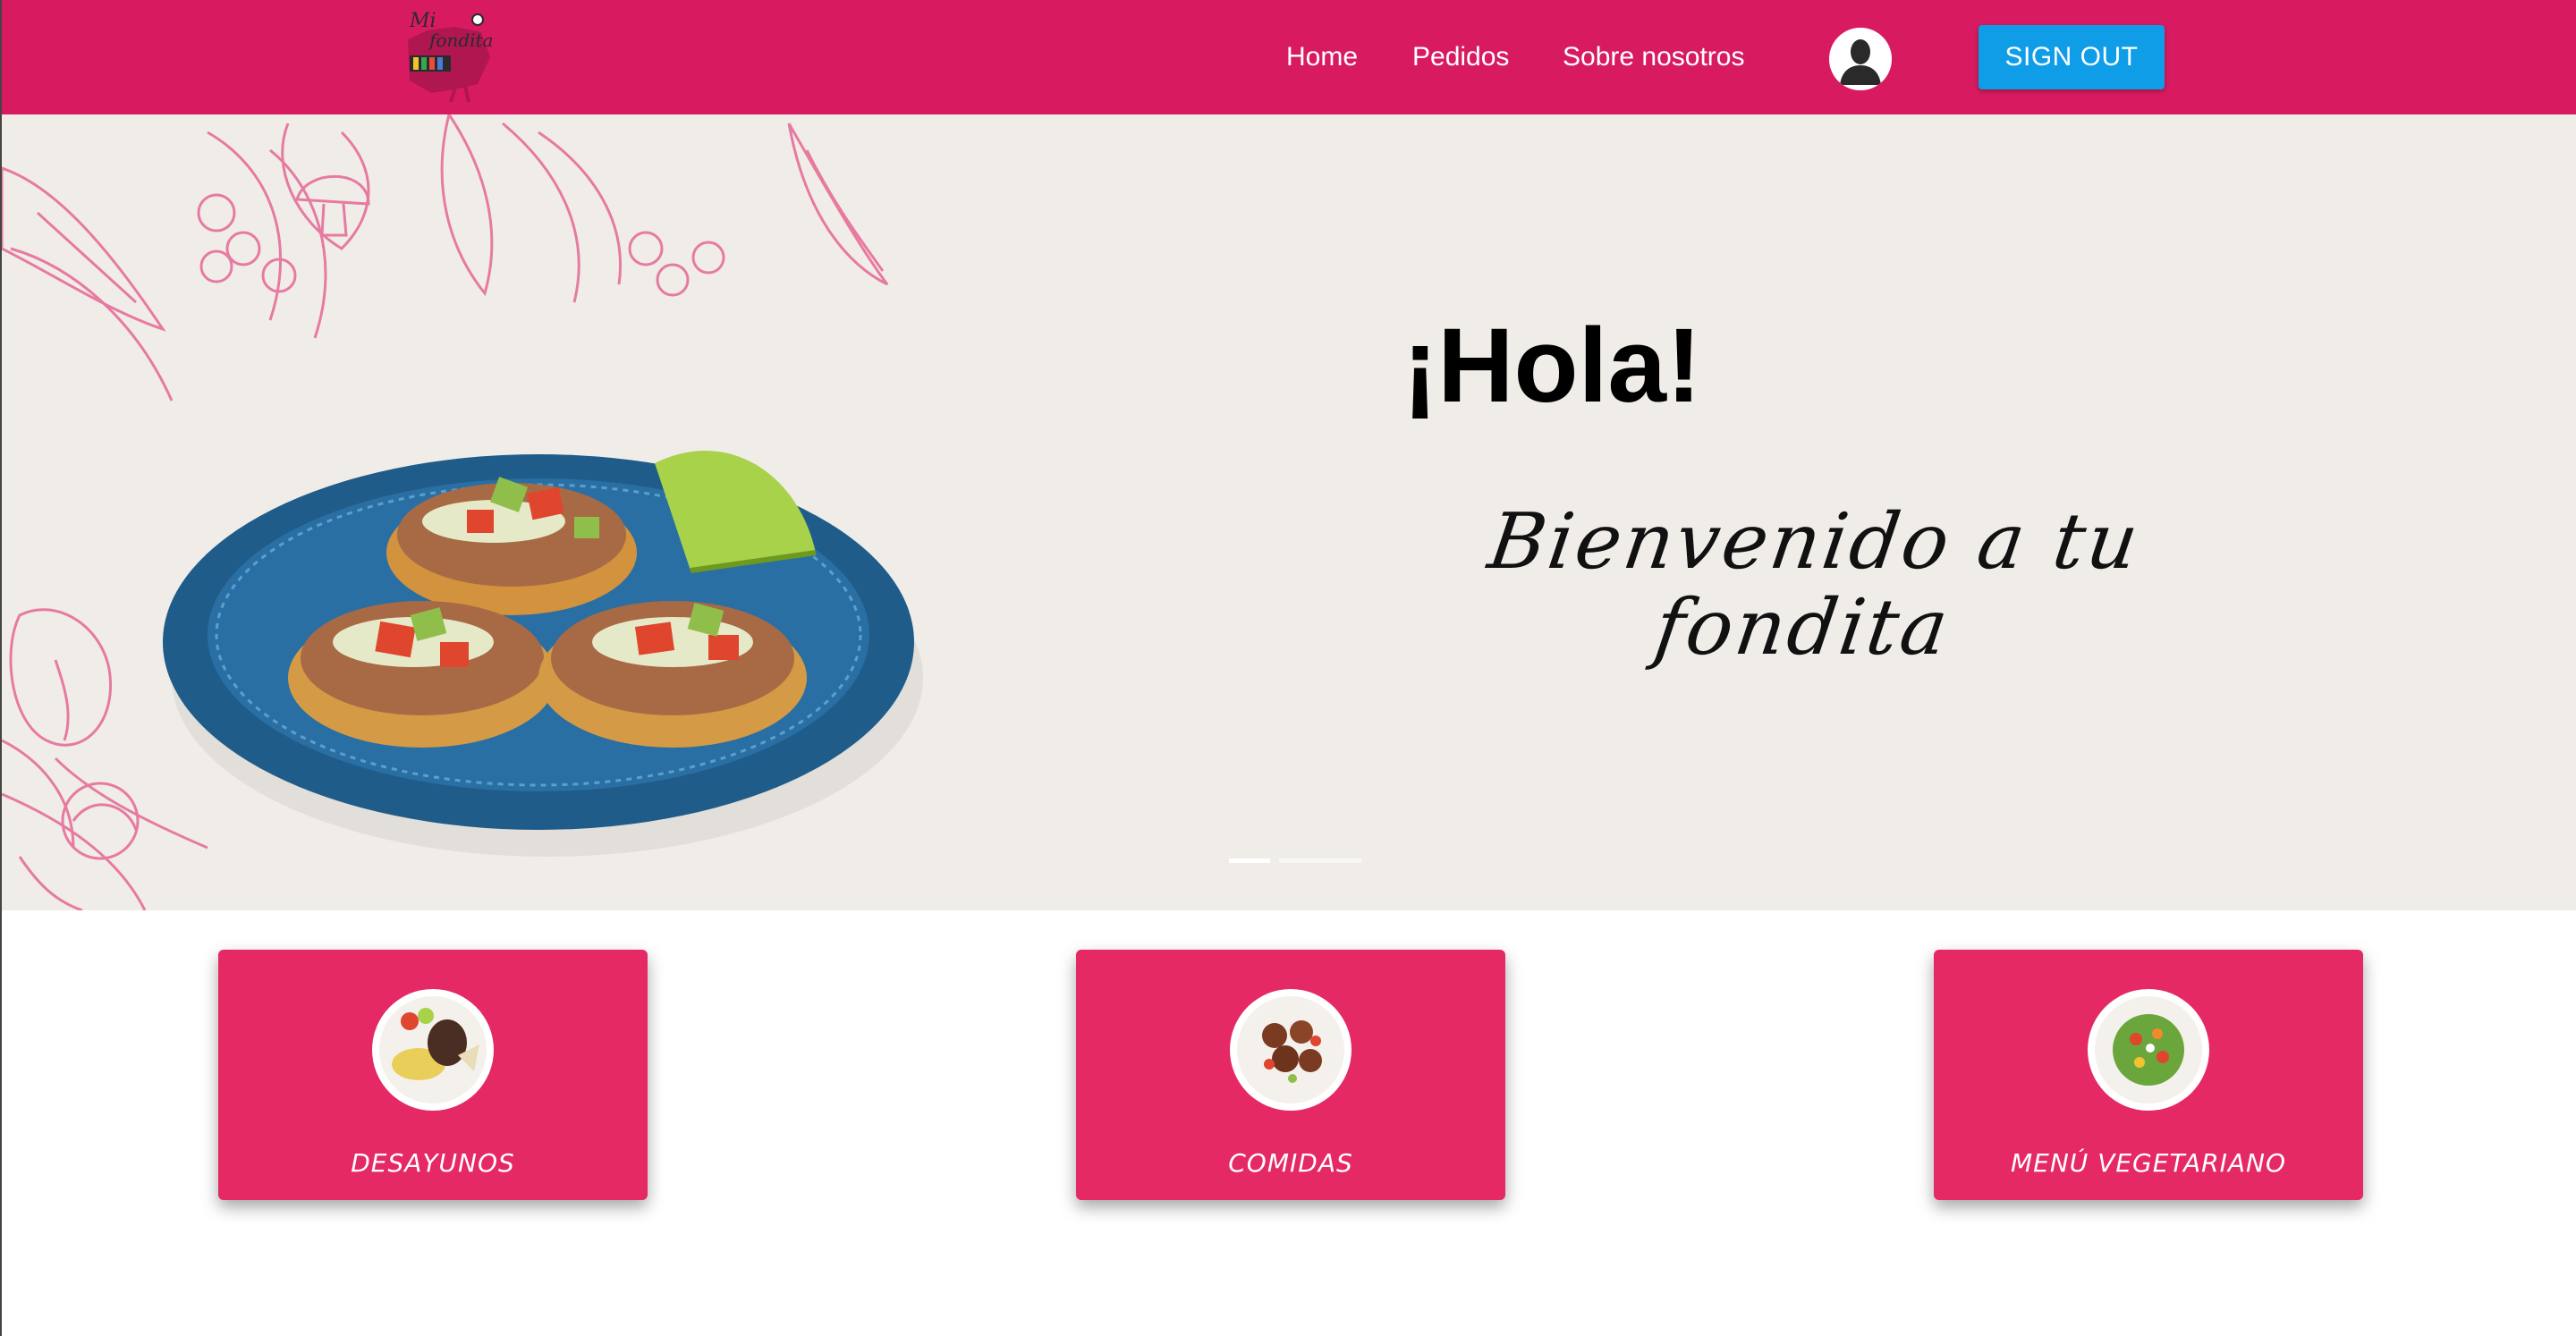 This screenshot has height=1336, width=2576. Describe the element at coordinates (445, 54) in the screenshot. I see `mi-fondita-logo: Mi fondita` at that location.